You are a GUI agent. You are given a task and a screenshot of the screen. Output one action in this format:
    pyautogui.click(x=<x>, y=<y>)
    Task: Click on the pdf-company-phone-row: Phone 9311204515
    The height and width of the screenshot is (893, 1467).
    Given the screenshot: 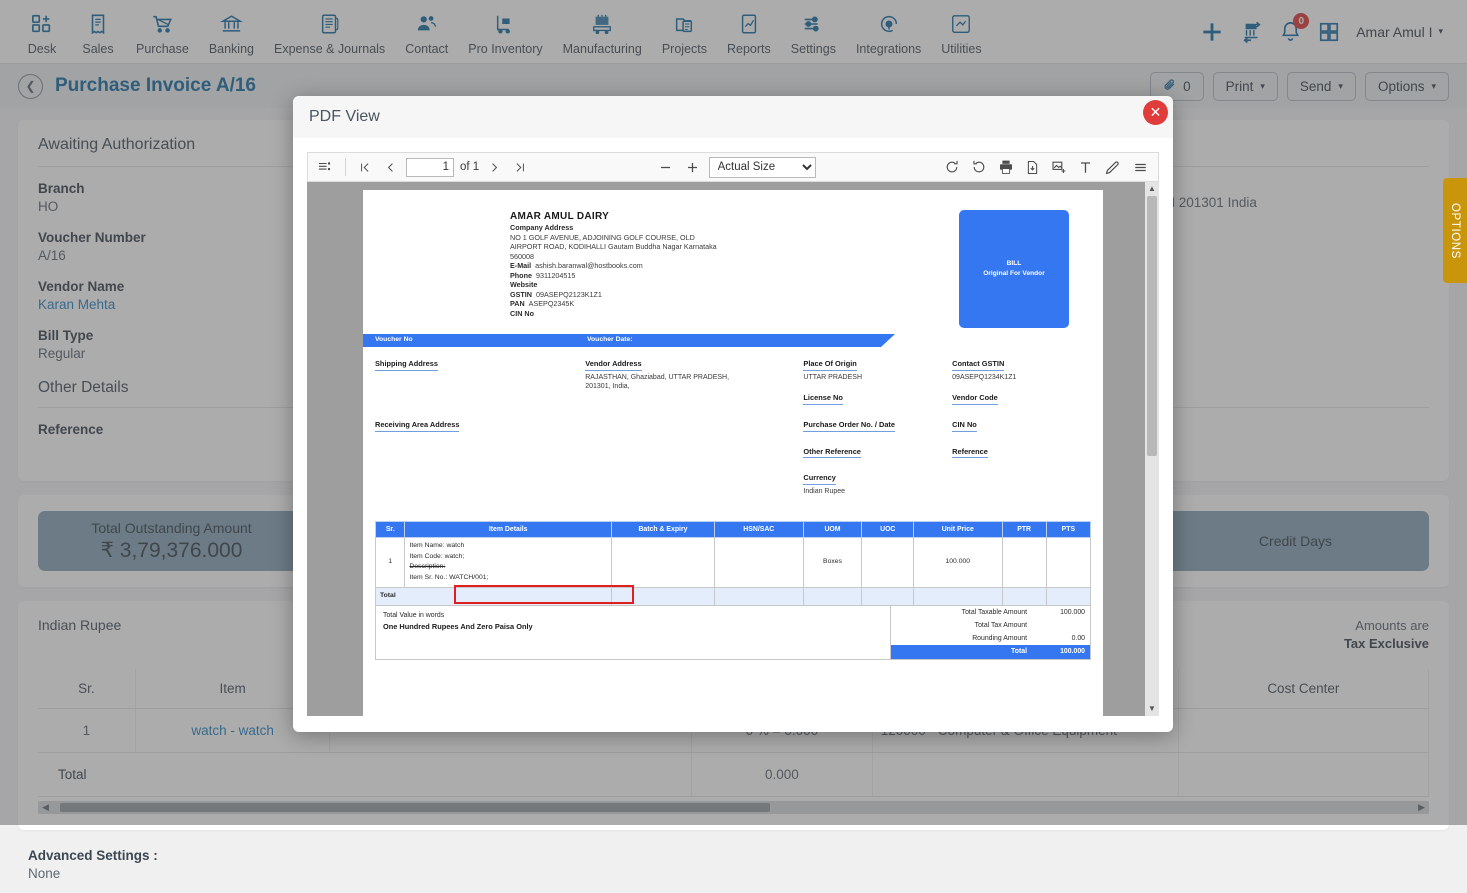 What is the action you would take?
    pyautogui.click(x=734, y=276)
    